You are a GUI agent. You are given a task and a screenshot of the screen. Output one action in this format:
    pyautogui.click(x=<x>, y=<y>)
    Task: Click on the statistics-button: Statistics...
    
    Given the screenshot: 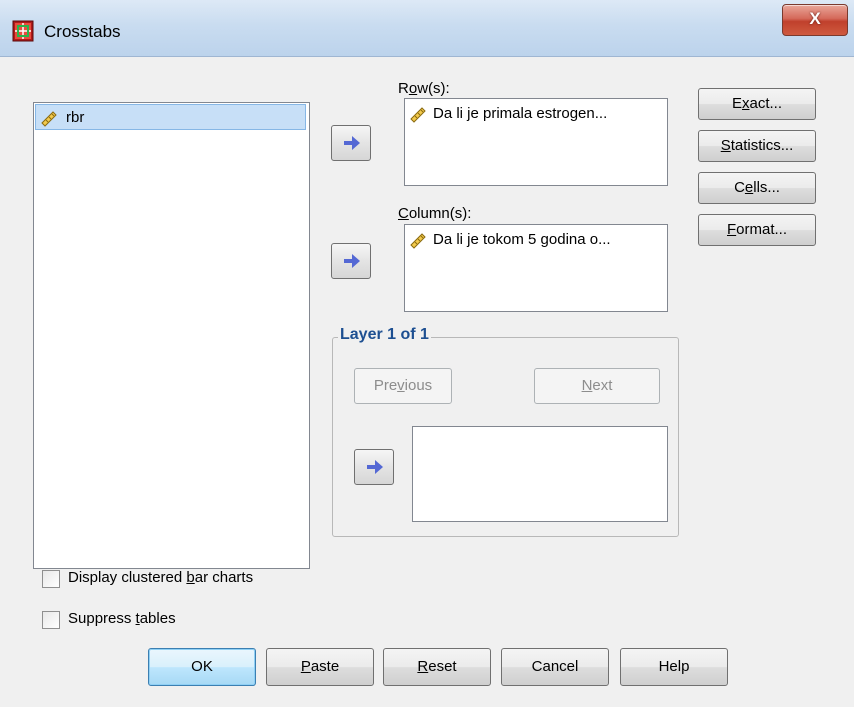 What is the action you would take?
    pyautogui.click(x=757, y=146)
    